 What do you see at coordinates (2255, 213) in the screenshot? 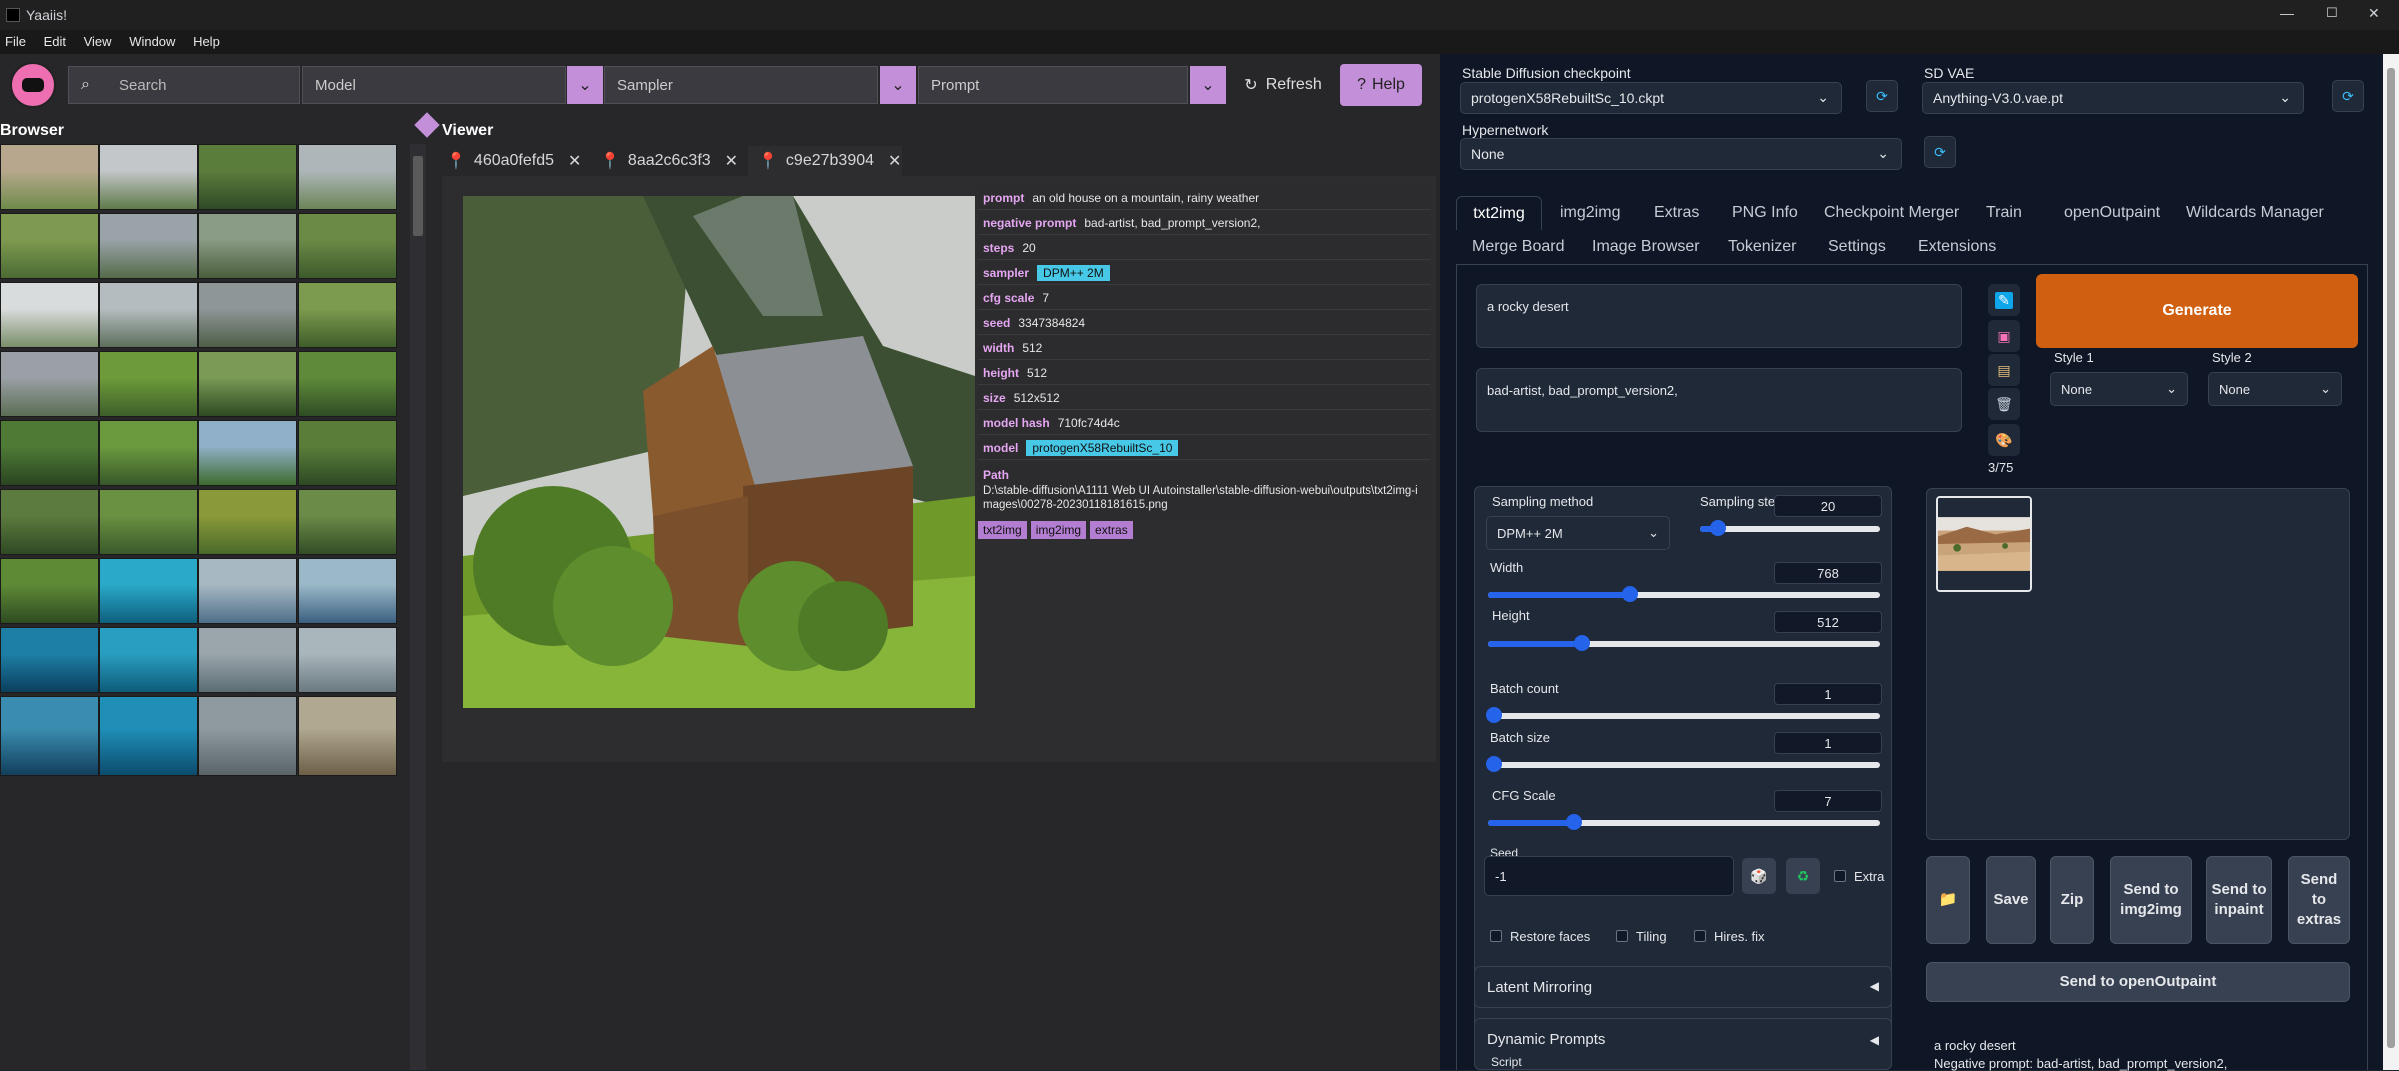
I see `tab-wildcards-manager: Wildcards Manager` at bounding box center [2255, 213].